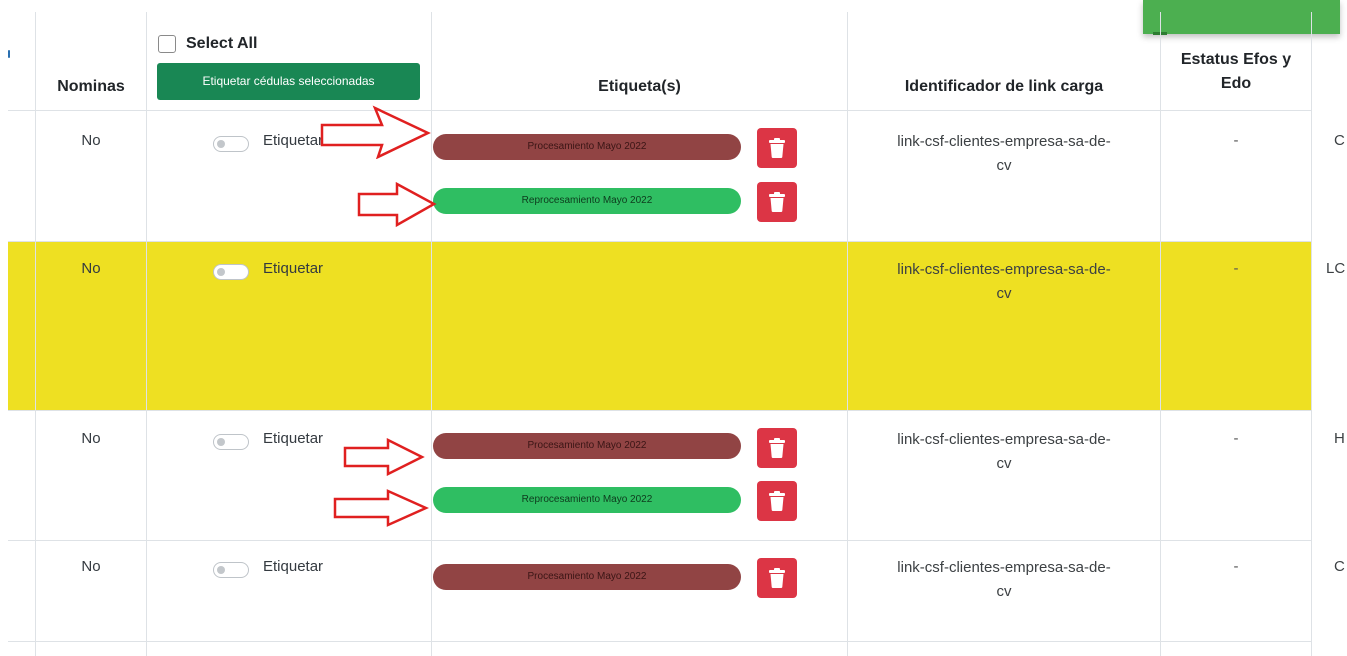 The height and width of the screenshot is (656, 1347). What do you see at coordinates (293, 566) in the screenshot?
I see `row4-toggle-label: Etiquetar` at bounding box center [293, 566].